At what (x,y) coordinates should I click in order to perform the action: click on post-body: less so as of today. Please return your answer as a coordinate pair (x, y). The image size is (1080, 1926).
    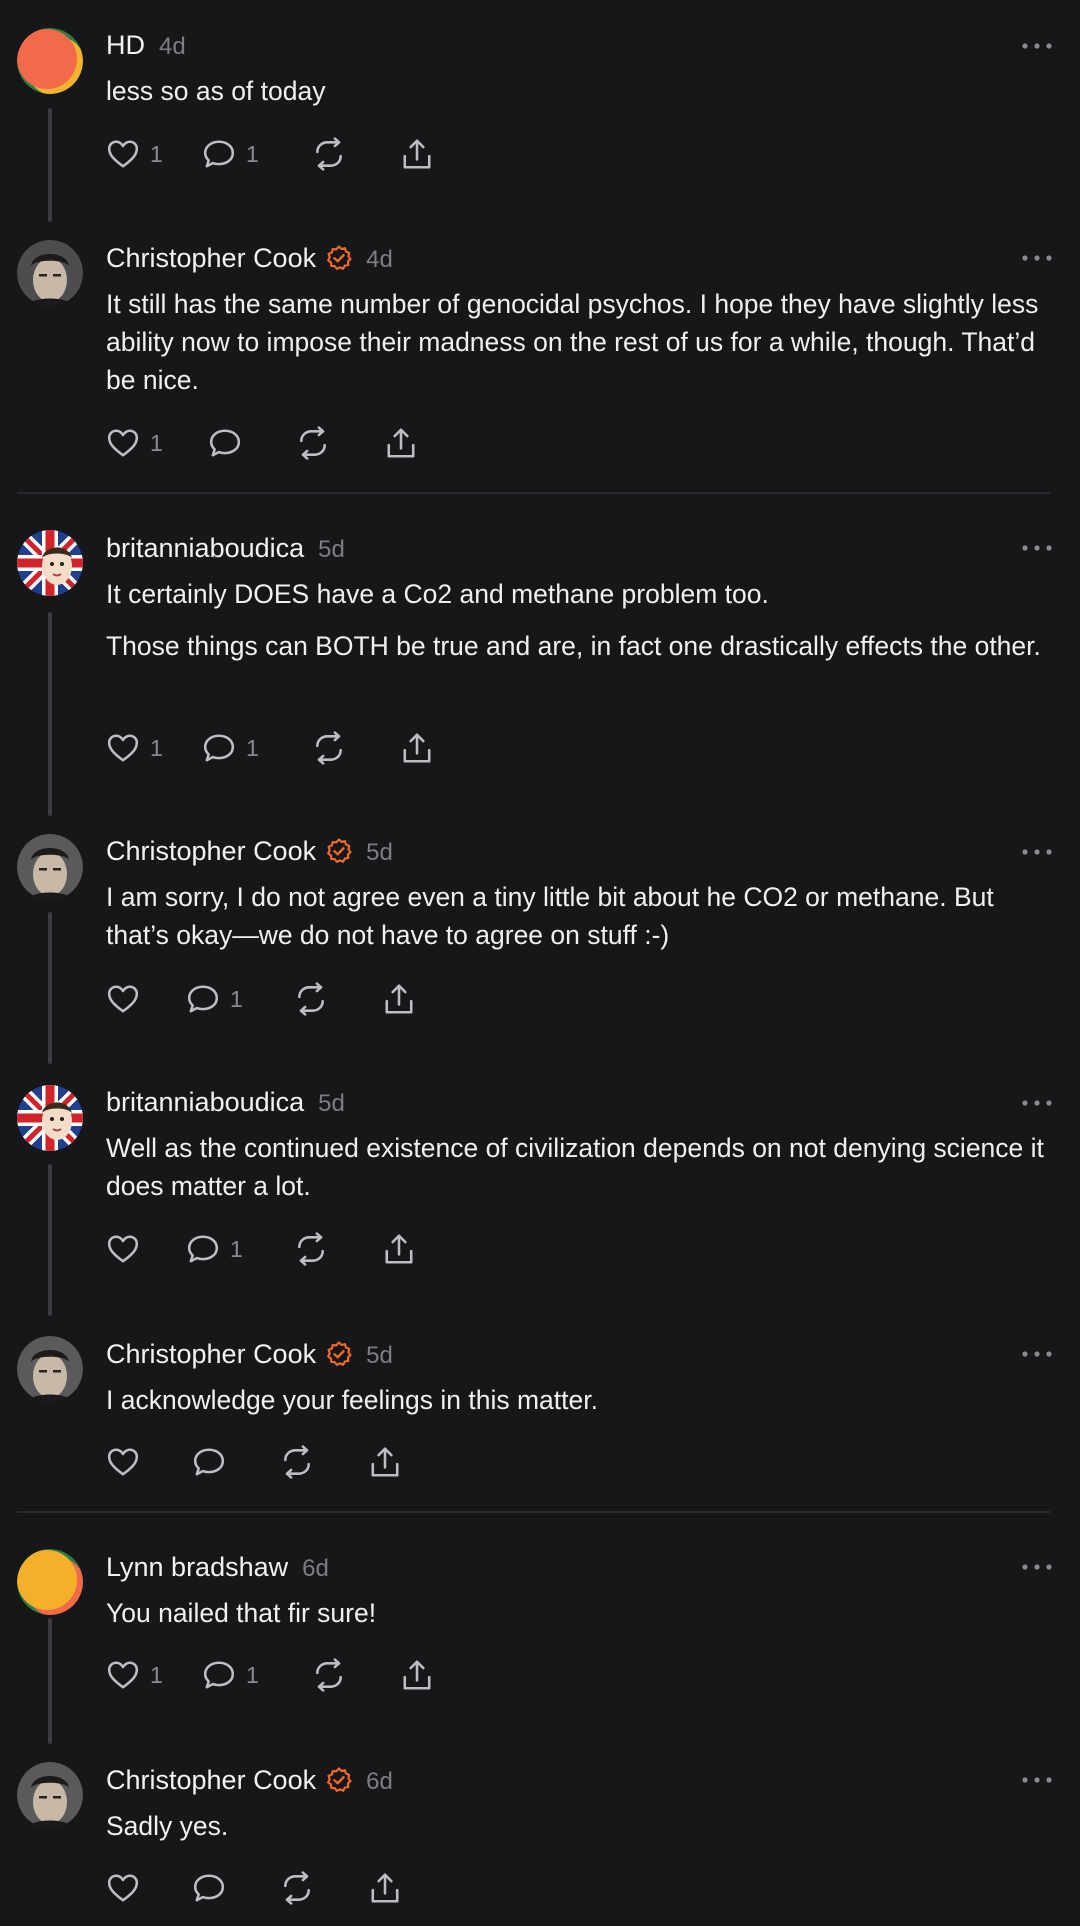
    Looking at the image, I should click on (581, 91).